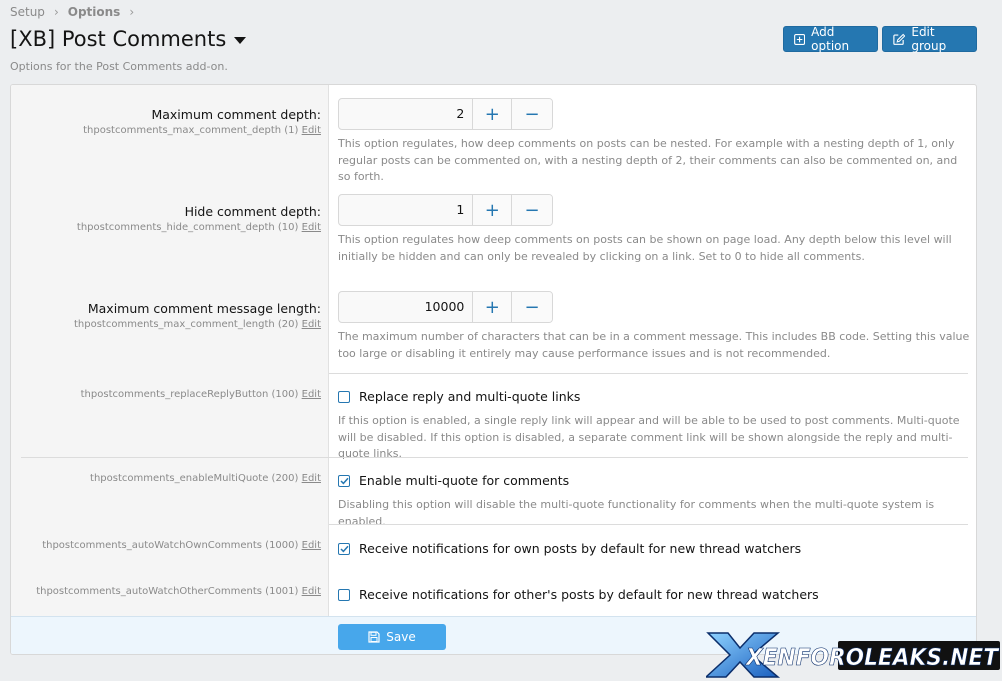 This screenshot has height=681, width=1002. I want to click on option-key: thpostcomments_replaceReplyButton (100), so click(189, 394).